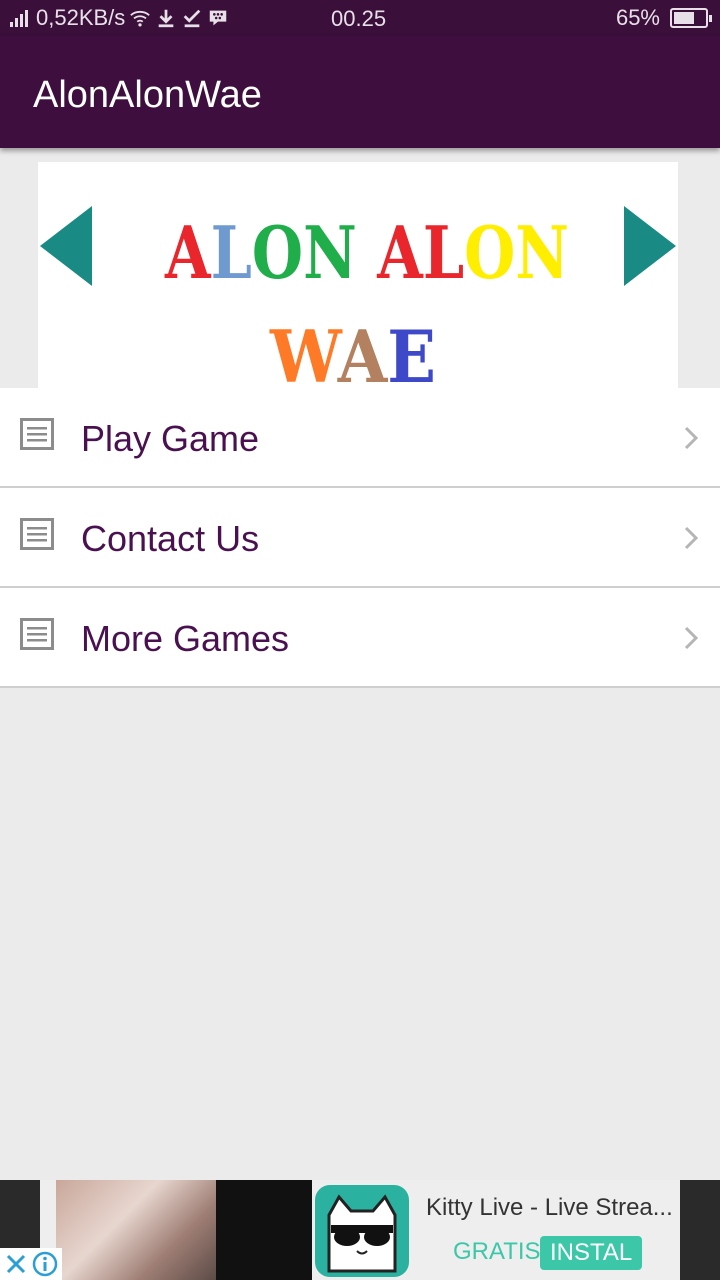 This screenshot has width=720, height=1280. What do you see at coordinates (650, 246) in the screenshot?
I see `banner-next-arrow-icon` at bounding box center [650, 246].